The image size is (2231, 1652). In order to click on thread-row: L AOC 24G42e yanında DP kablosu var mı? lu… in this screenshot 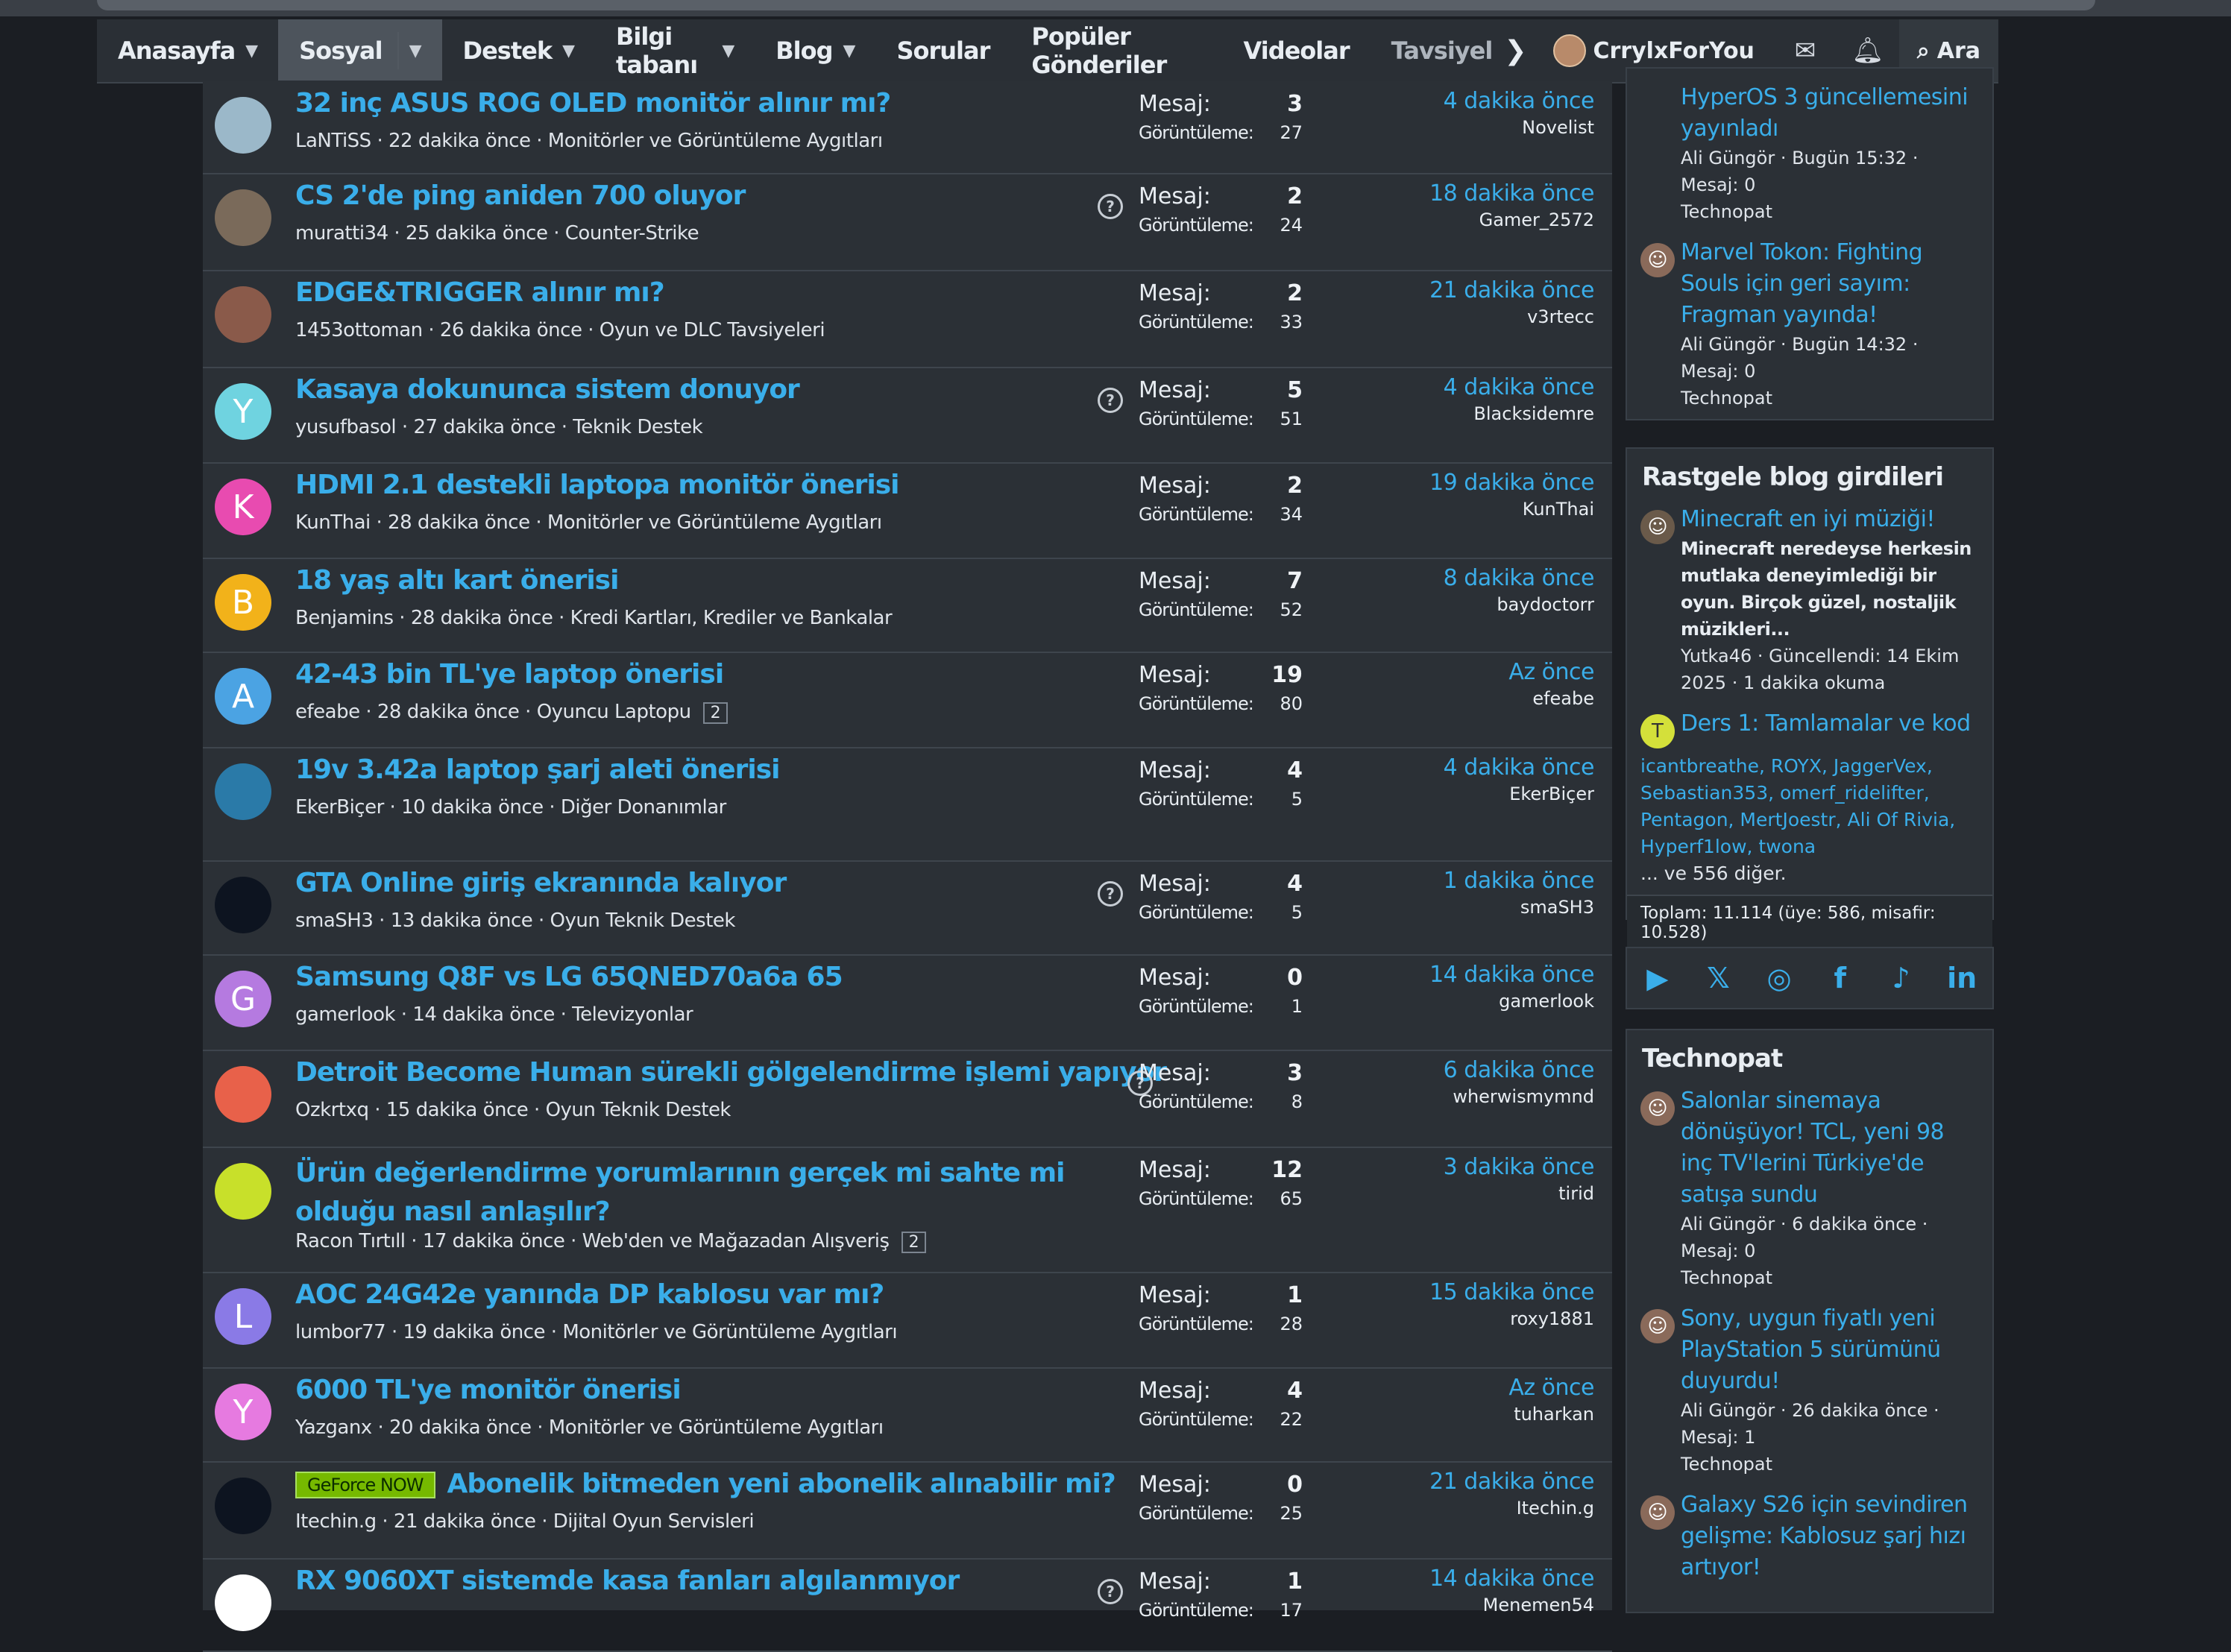, I will do `click(908, 1320)`.